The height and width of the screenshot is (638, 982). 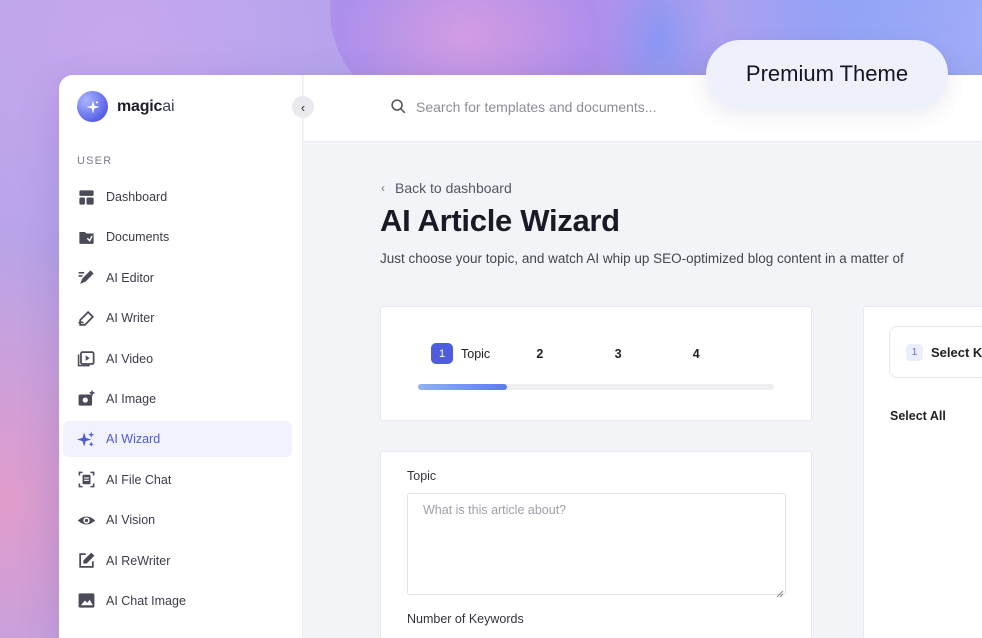 What do you see at coordinates (86, 318) in the screenshot?
I see `writer-icon` at bounding box center [86, 318].